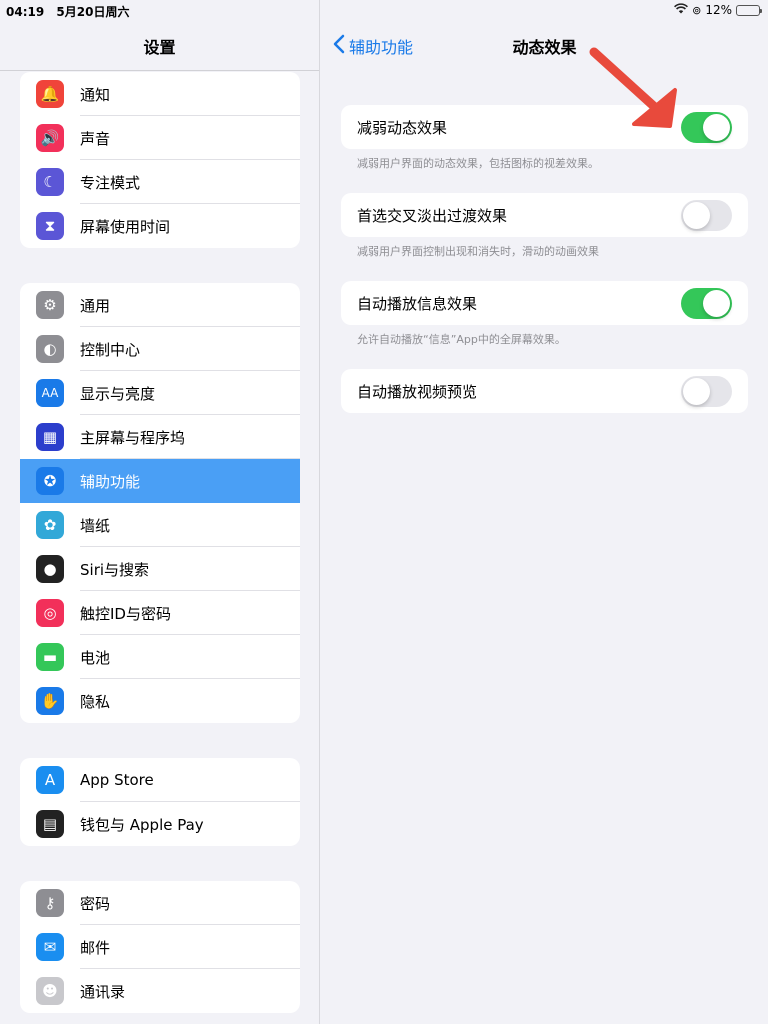 The image size is (768, 1024). What do you see at coordinates (160, 780) in the screenshot?
I see `sidebar-item: A App Store` at bounding box center [160, 780].